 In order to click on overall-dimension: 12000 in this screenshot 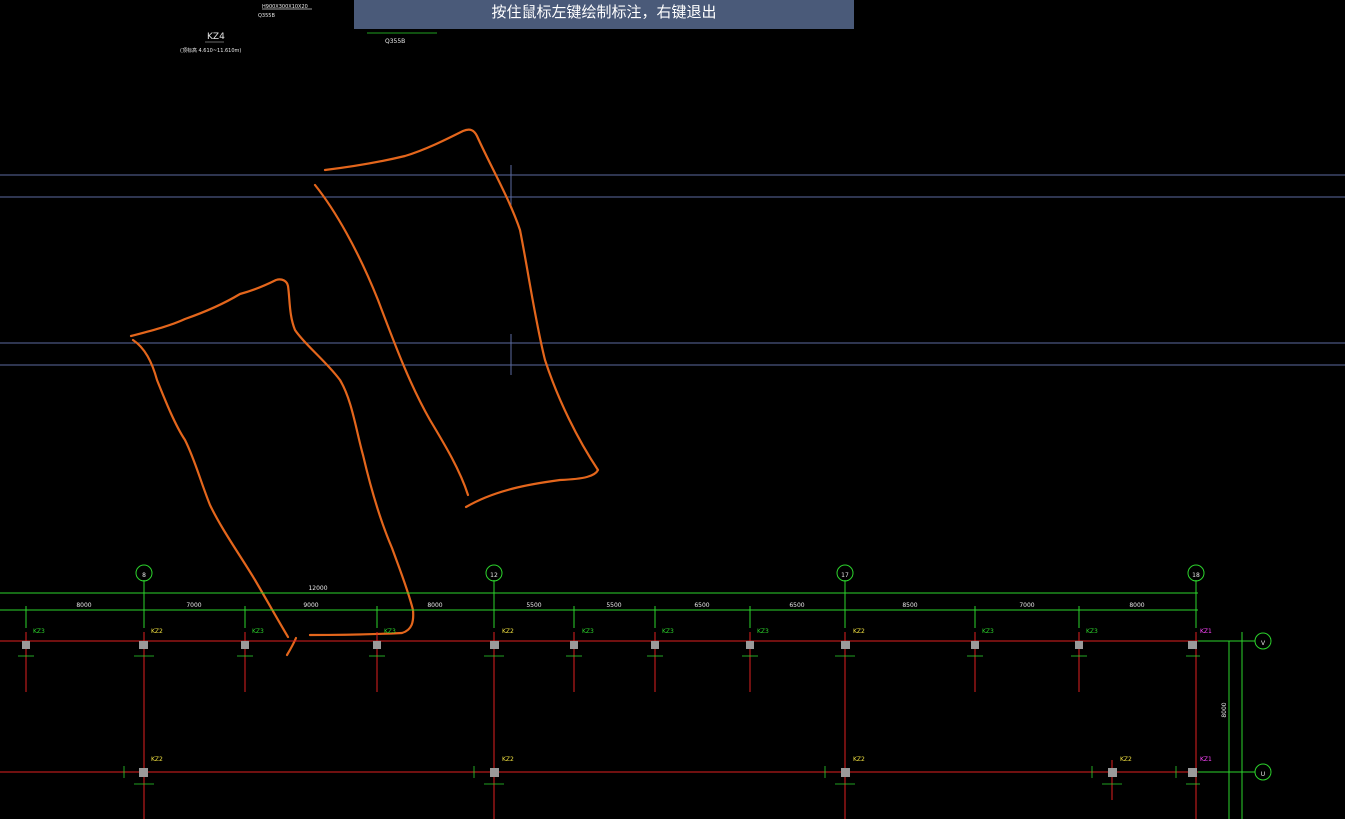, I will do `click(317, 588)`.